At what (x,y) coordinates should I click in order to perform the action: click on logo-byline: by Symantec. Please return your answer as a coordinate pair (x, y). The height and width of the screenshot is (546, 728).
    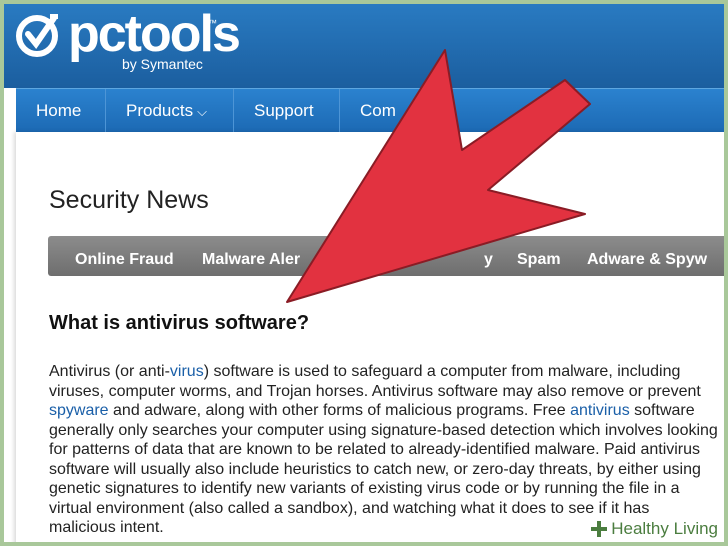
    Looking at the image, I should click on (162, 64).